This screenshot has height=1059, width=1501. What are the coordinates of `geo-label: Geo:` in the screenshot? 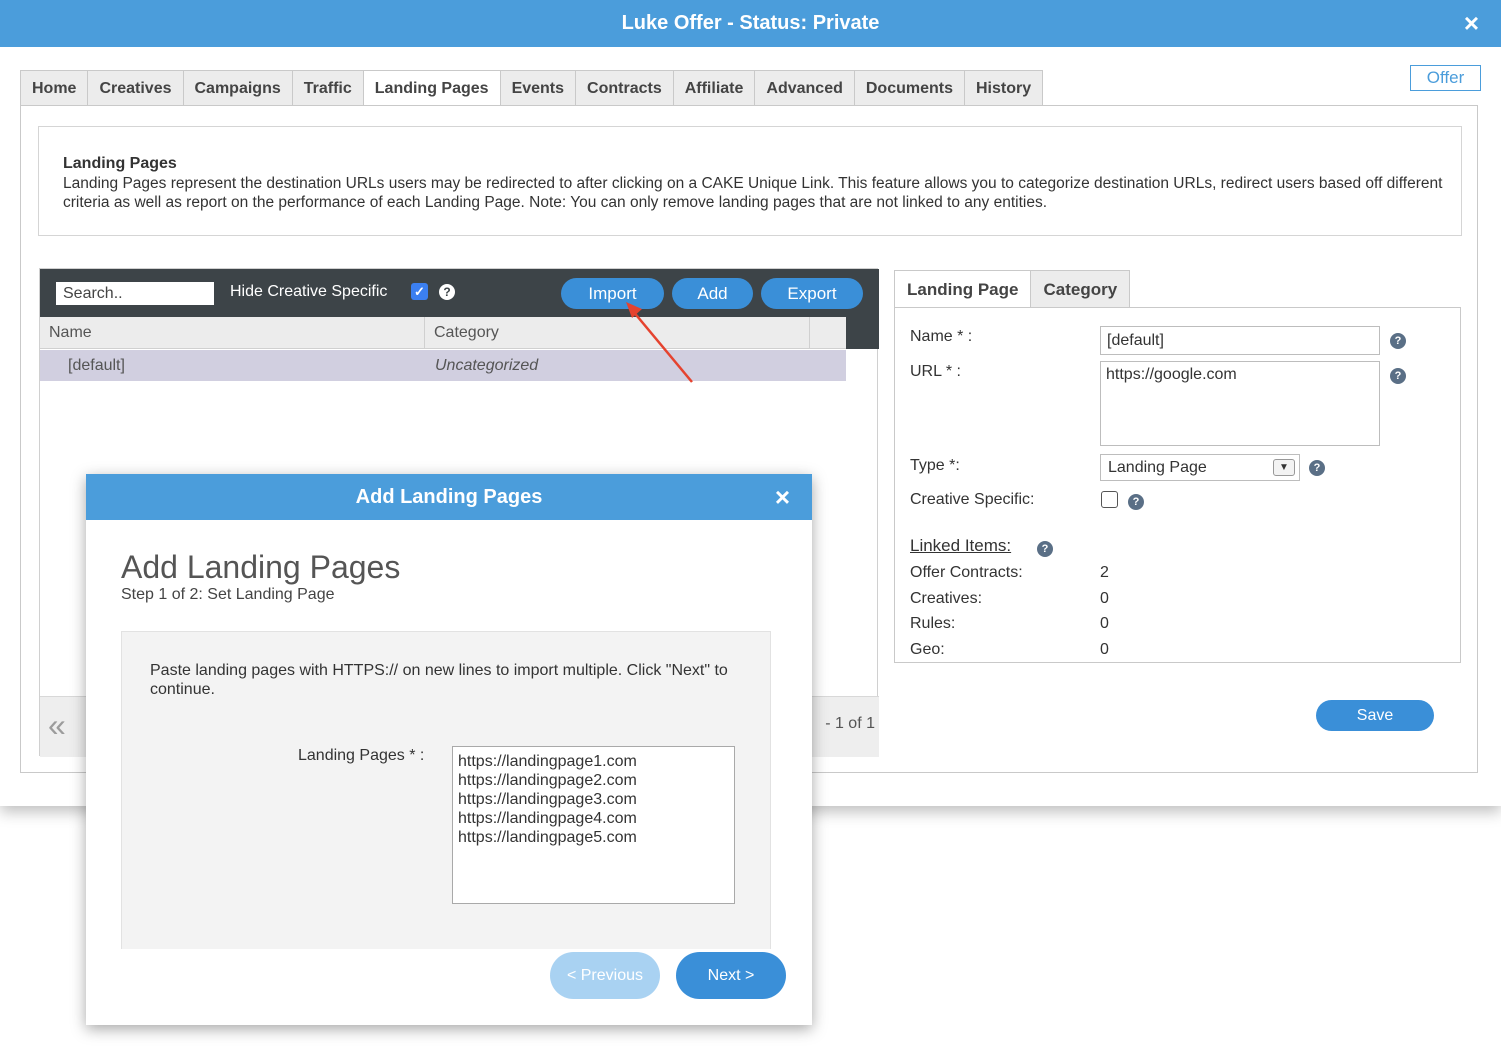 It's located at (927, 649).